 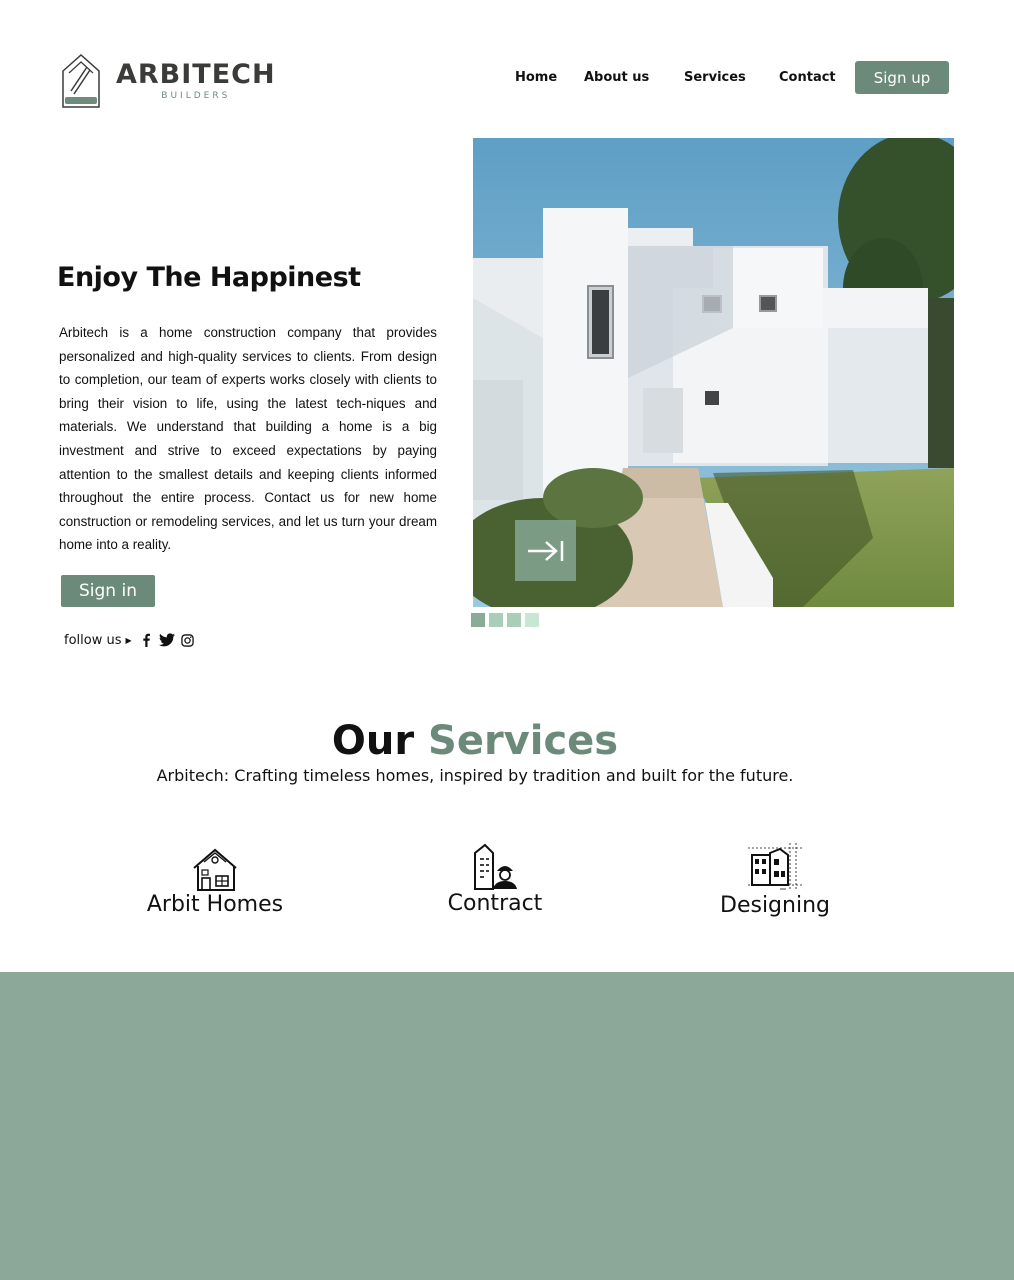 I want to click on brand-text: ARBITECH BUILDERS, so click(x=196, y=81).